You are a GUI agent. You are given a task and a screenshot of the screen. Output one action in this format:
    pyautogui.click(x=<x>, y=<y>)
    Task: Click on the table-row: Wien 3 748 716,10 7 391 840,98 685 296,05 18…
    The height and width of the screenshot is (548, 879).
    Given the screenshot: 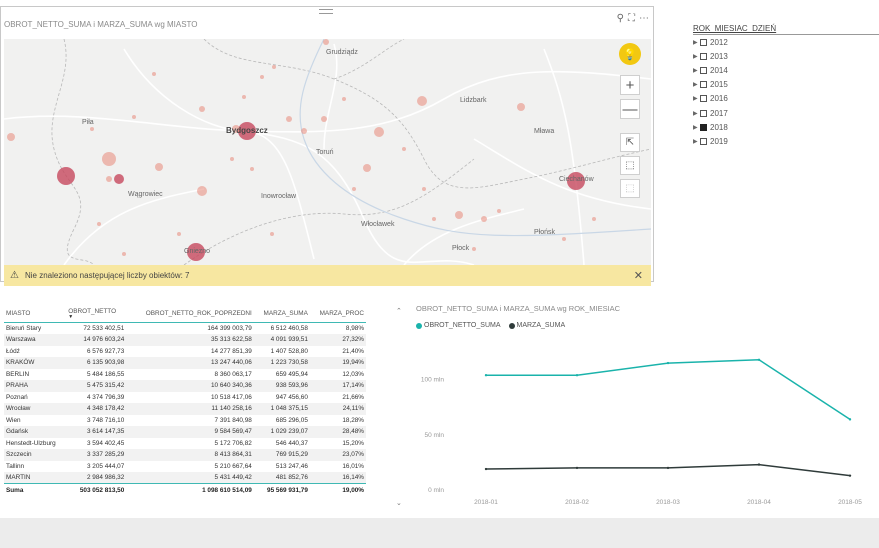 What is the action you would take?
    pyautogui.click(x=185, y=421)
    